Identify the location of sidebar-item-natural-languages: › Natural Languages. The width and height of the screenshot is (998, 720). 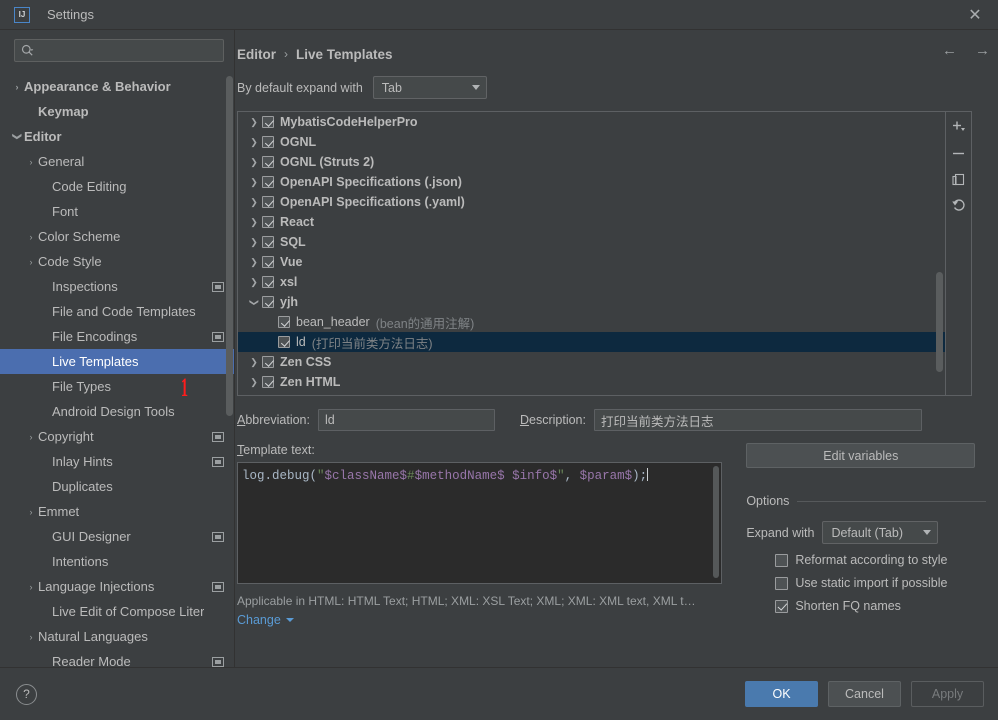
(117, 636).